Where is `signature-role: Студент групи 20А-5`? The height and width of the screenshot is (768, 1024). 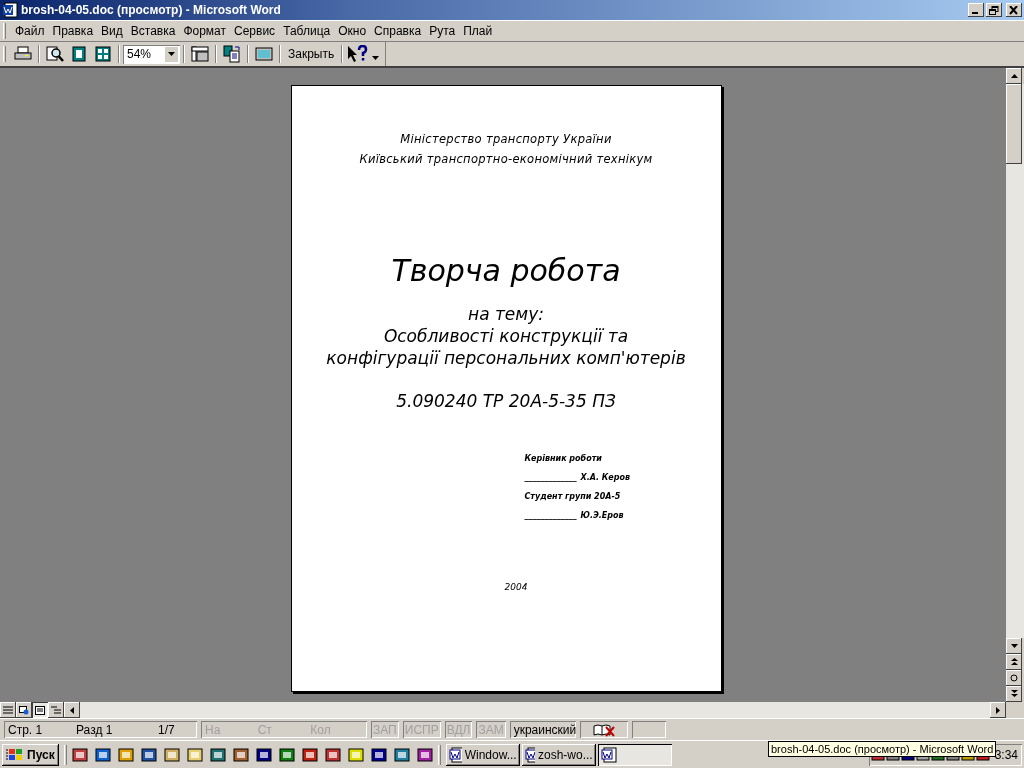
signature-role: Студент групи 20А-5 is located at coordinates (573, 496).